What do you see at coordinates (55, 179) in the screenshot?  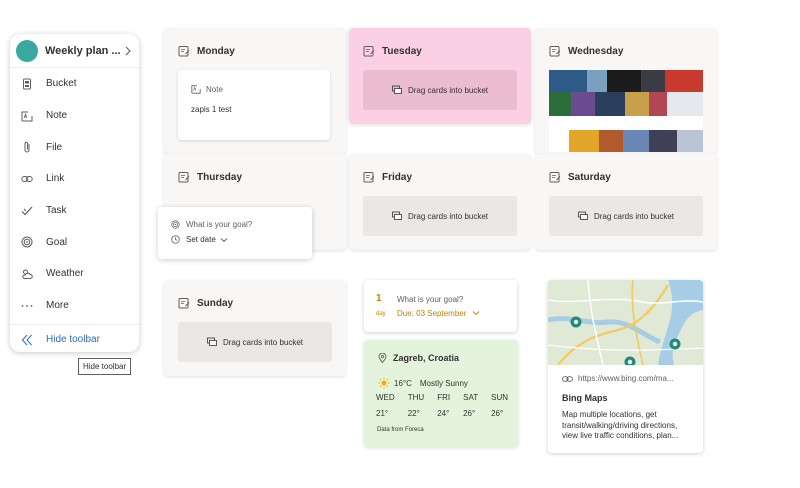 I see `toolbar-item-label: Link` at bounding box center [55, 179].